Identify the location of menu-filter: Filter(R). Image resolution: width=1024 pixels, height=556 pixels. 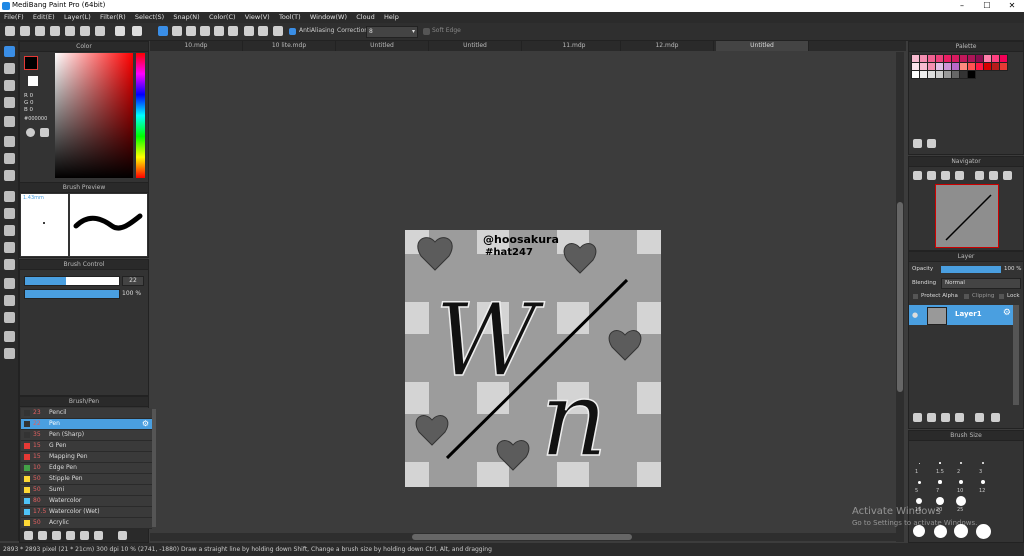
(113, 17).